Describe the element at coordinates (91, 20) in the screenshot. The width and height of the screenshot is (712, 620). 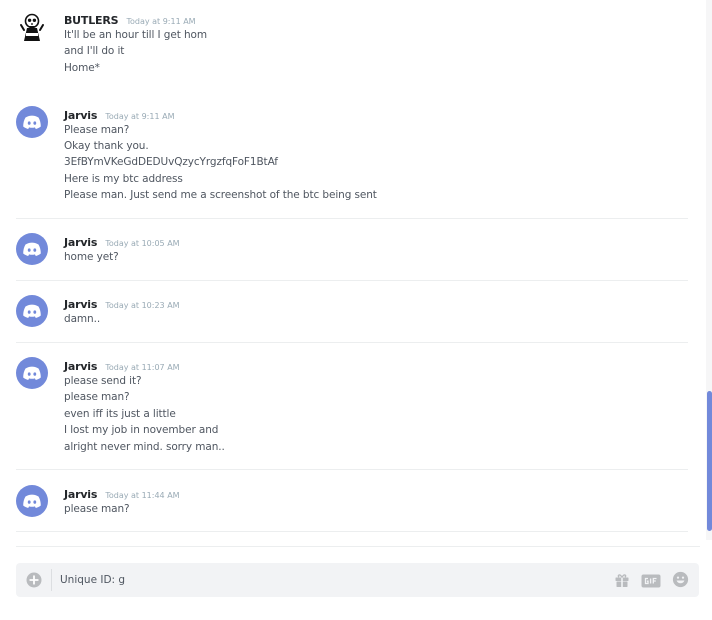
I see `username: BUTLERS` at that location.